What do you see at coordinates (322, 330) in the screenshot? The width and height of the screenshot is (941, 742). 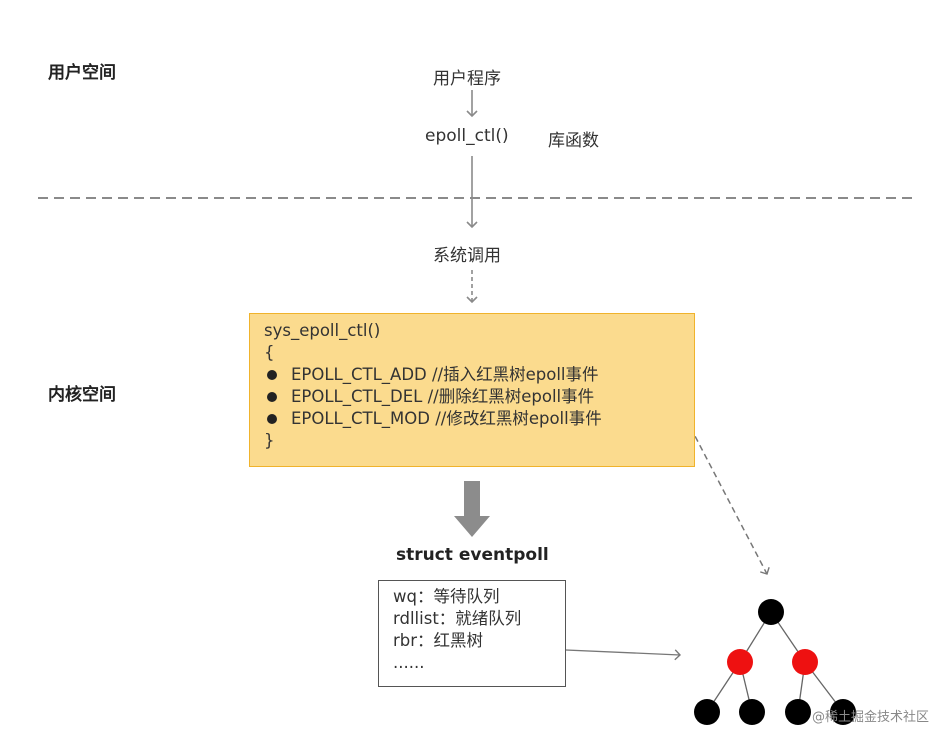 I see `ctl-signature: sys_epoll_ctl()` at bounding box center [322, 330].